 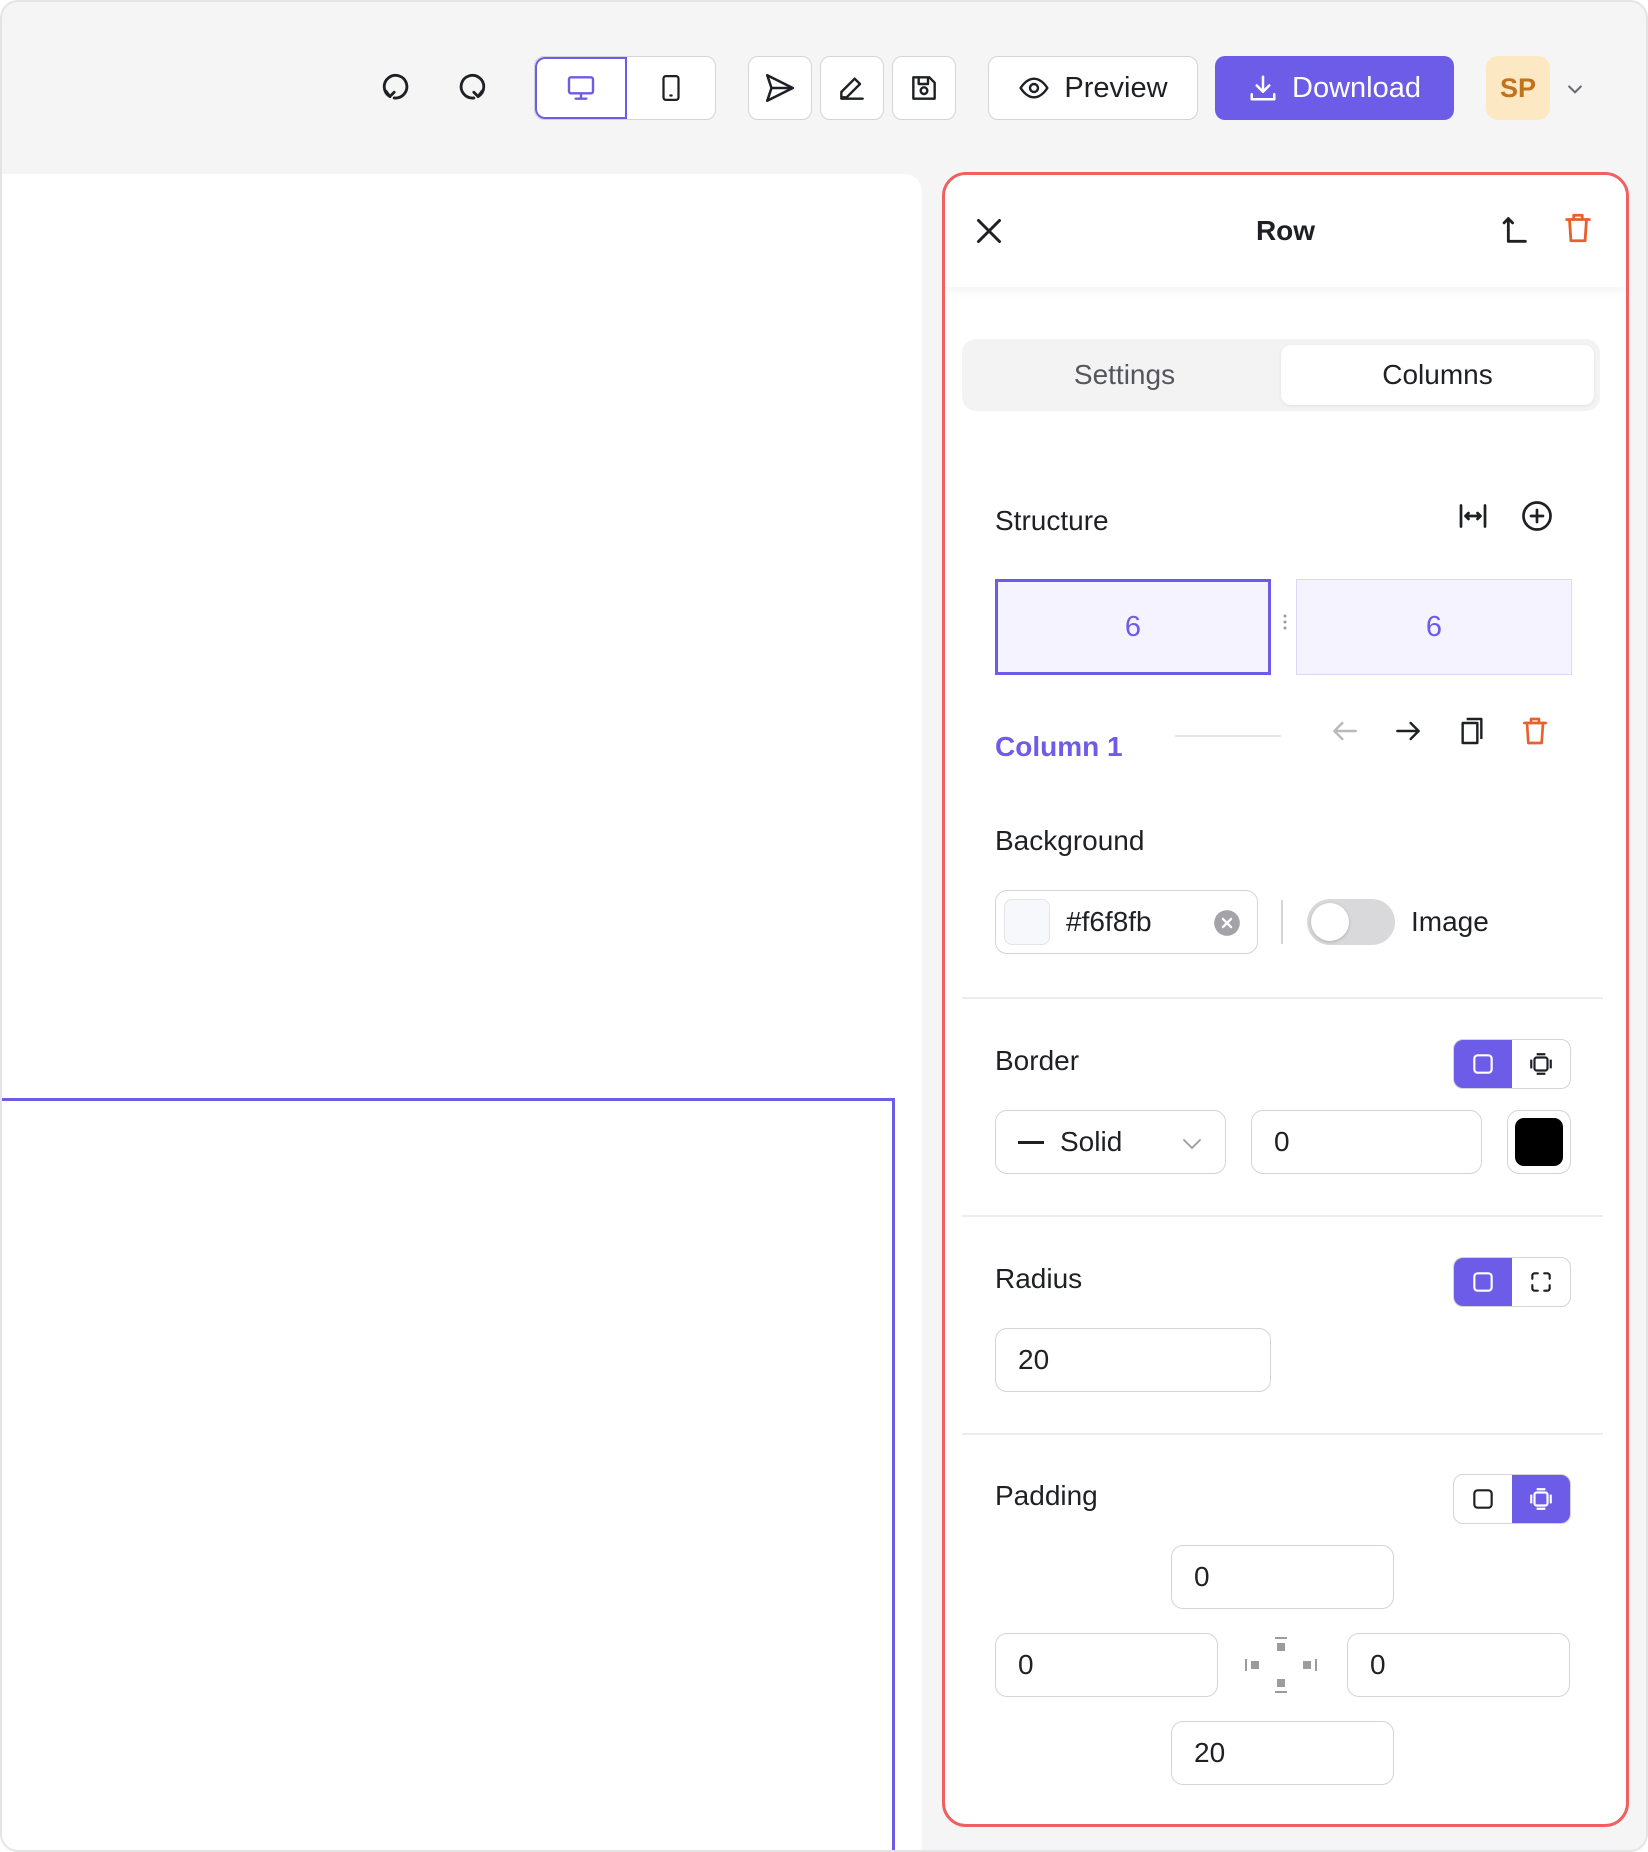 I want to click on arrow-right-icon, so click(x=1408, y=731).